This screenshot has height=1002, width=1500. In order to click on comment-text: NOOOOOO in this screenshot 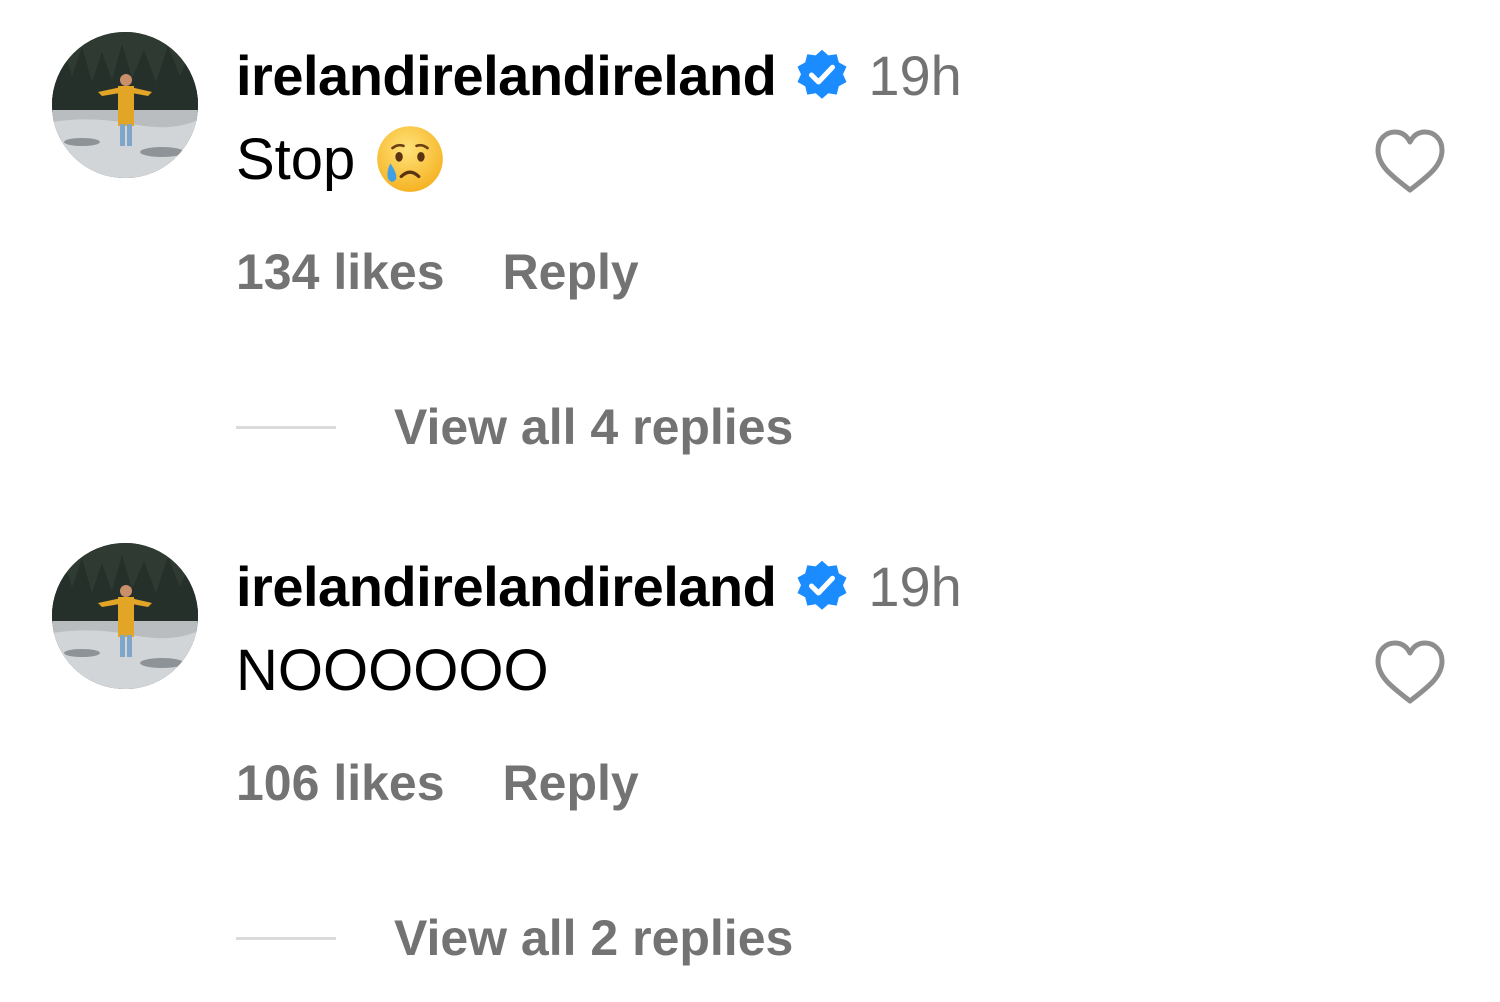, I will do `click(392, 670)`.